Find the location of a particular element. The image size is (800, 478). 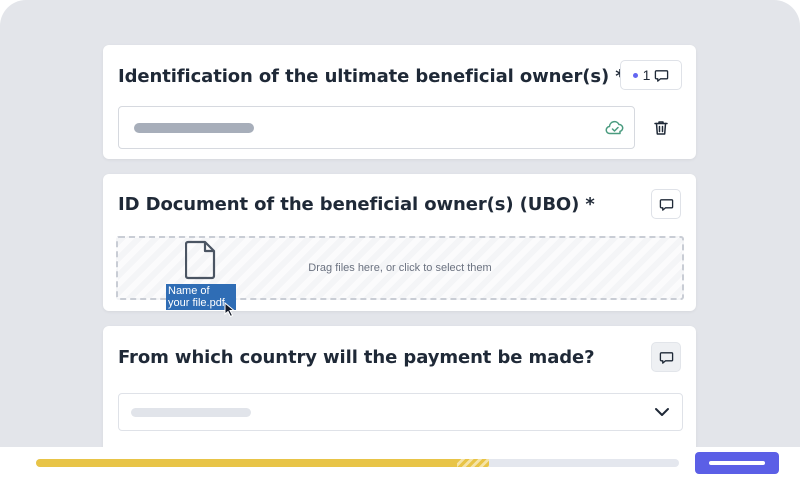

ubo-text-input is located at coordinates (376, 127).